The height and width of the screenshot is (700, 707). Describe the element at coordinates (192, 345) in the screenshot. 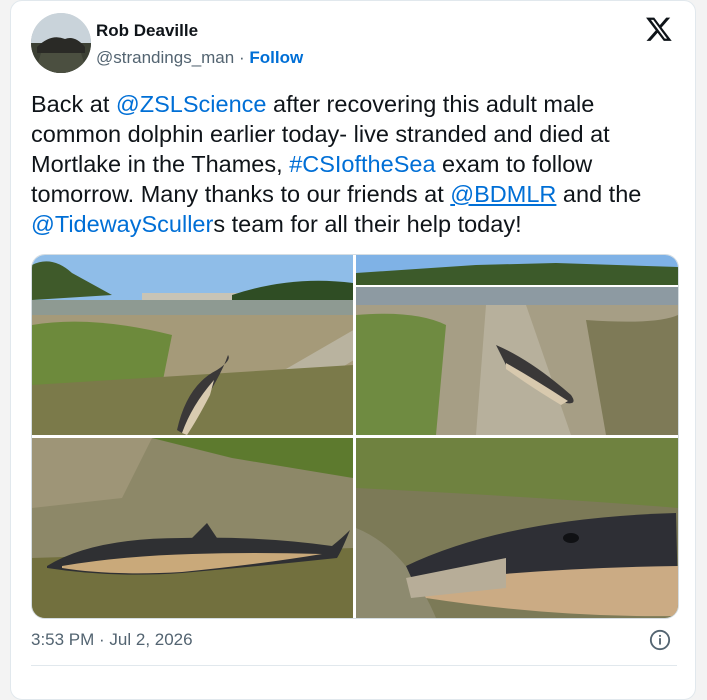

I see `photo-dolphin-slipway-bridge` at that location.